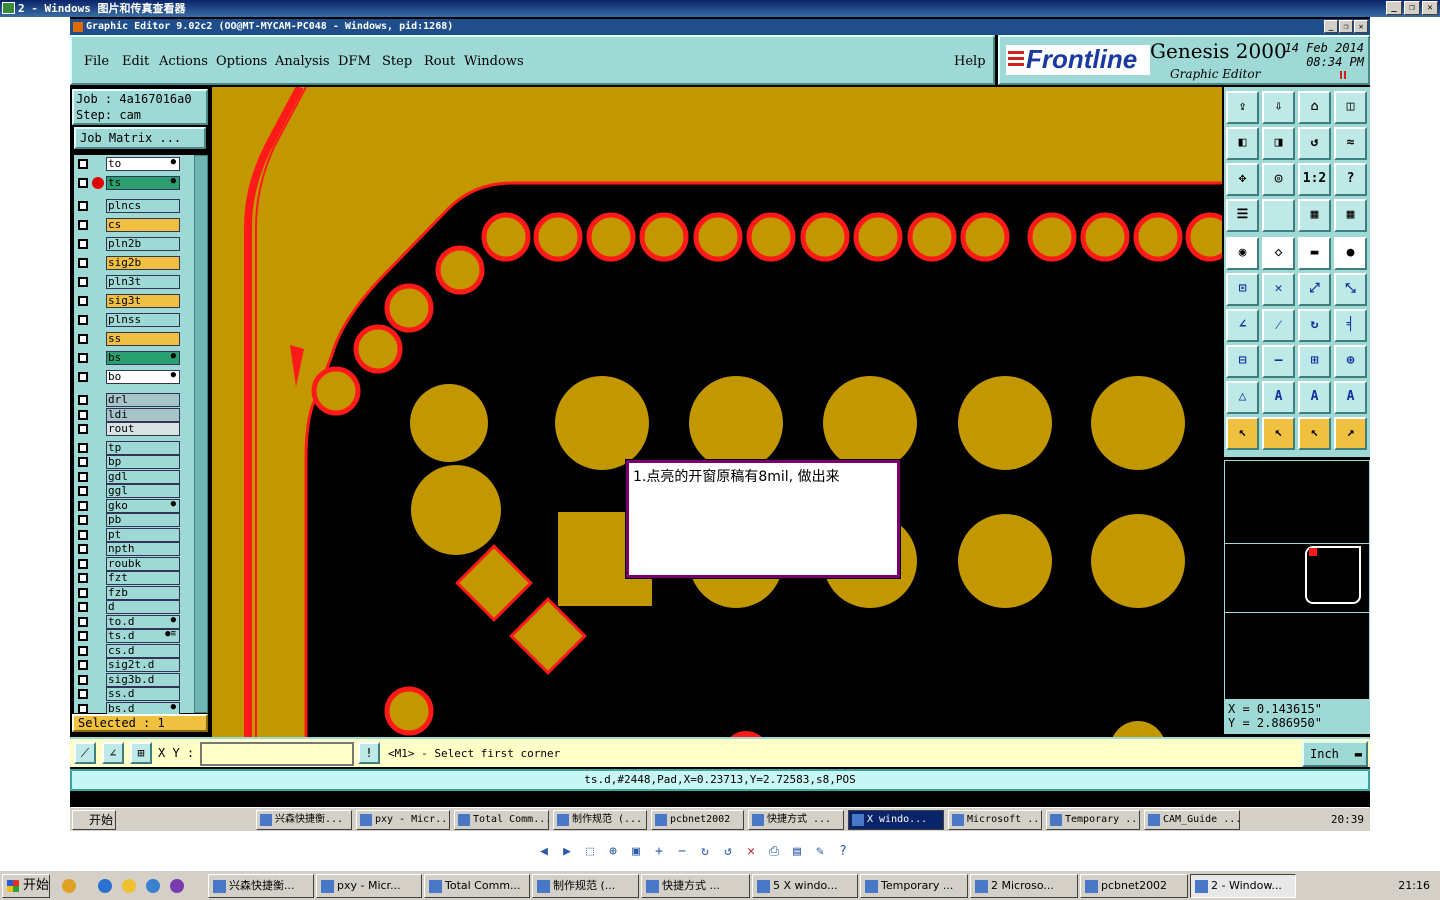 The image size is (1440, 900). What do you see at coordinates (1394, 8) in the screenshot?
I see `minimize-button: _` at bounding box center [1394, 8].